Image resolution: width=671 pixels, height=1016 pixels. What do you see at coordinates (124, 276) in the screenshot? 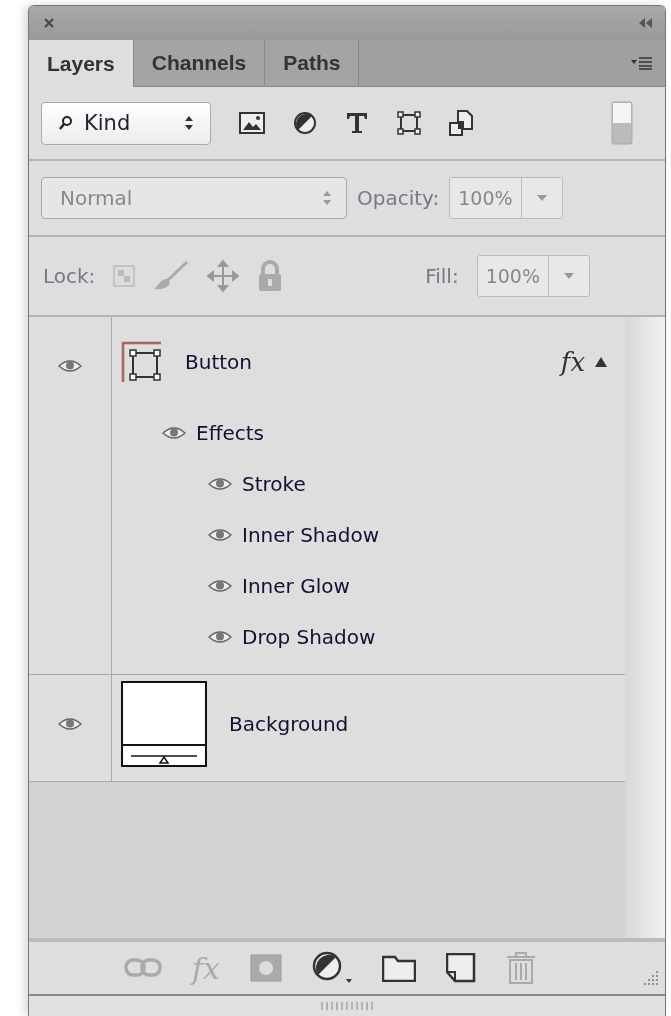
I see `checker-icon` at bounding box center [124, 276].